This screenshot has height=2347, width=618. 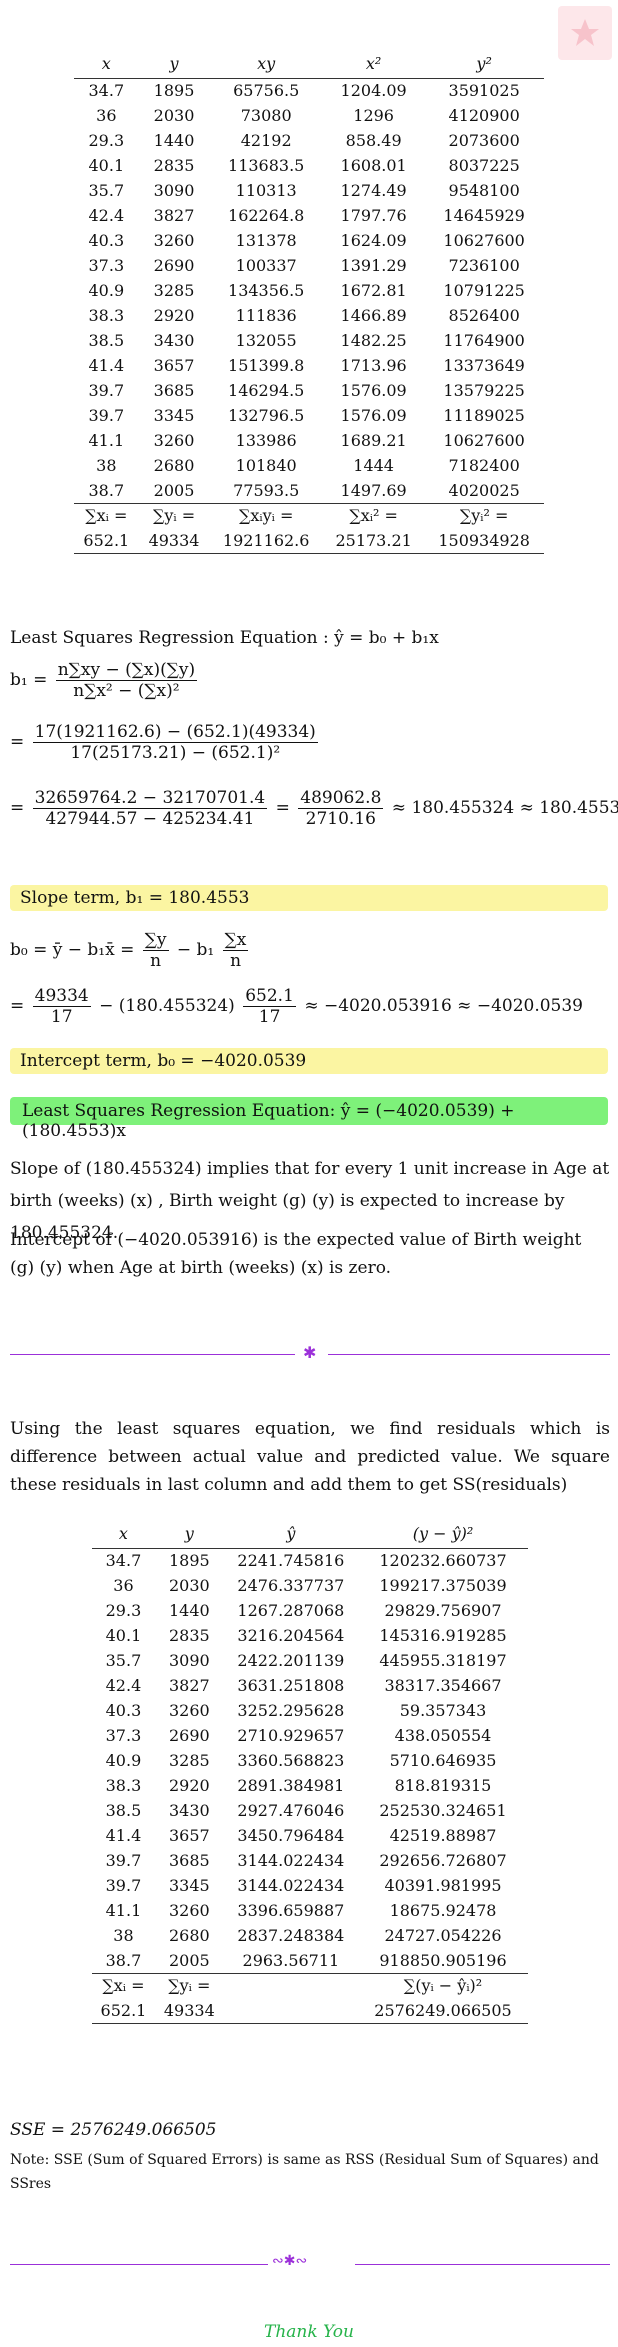 I want to click on residuals-table-header-cell: y, so click(x=189, y=1534).